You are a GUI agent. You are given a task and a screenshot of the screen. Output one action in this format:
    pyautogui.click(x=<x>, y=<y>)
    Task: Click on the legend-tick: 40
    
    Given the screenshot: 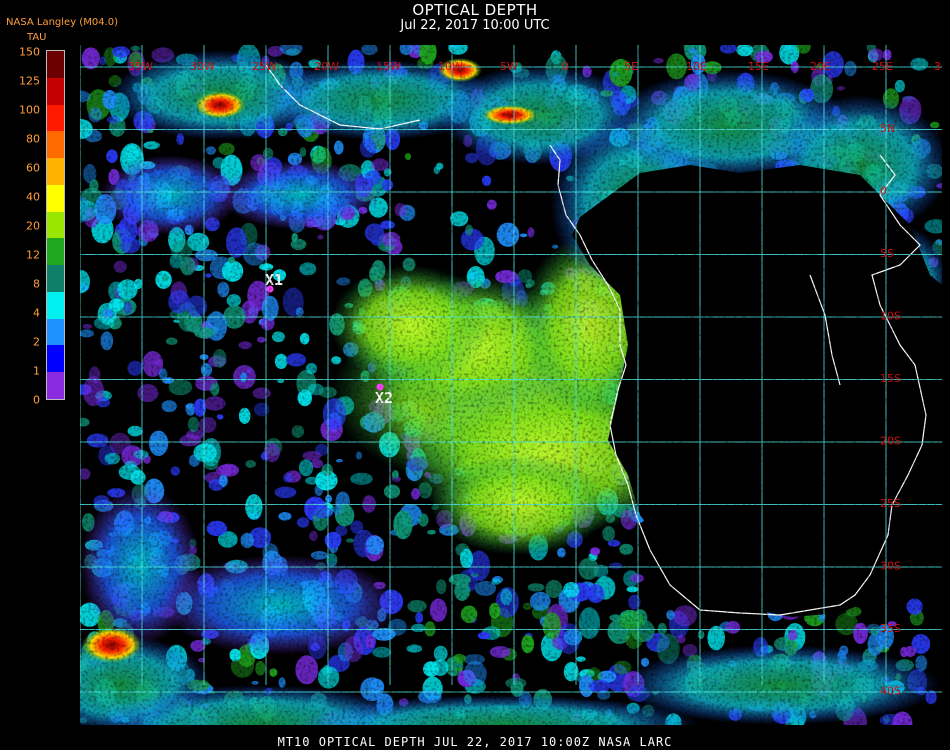 What is the action you would take?
    pyautogui.click(x=33, y=197)
    